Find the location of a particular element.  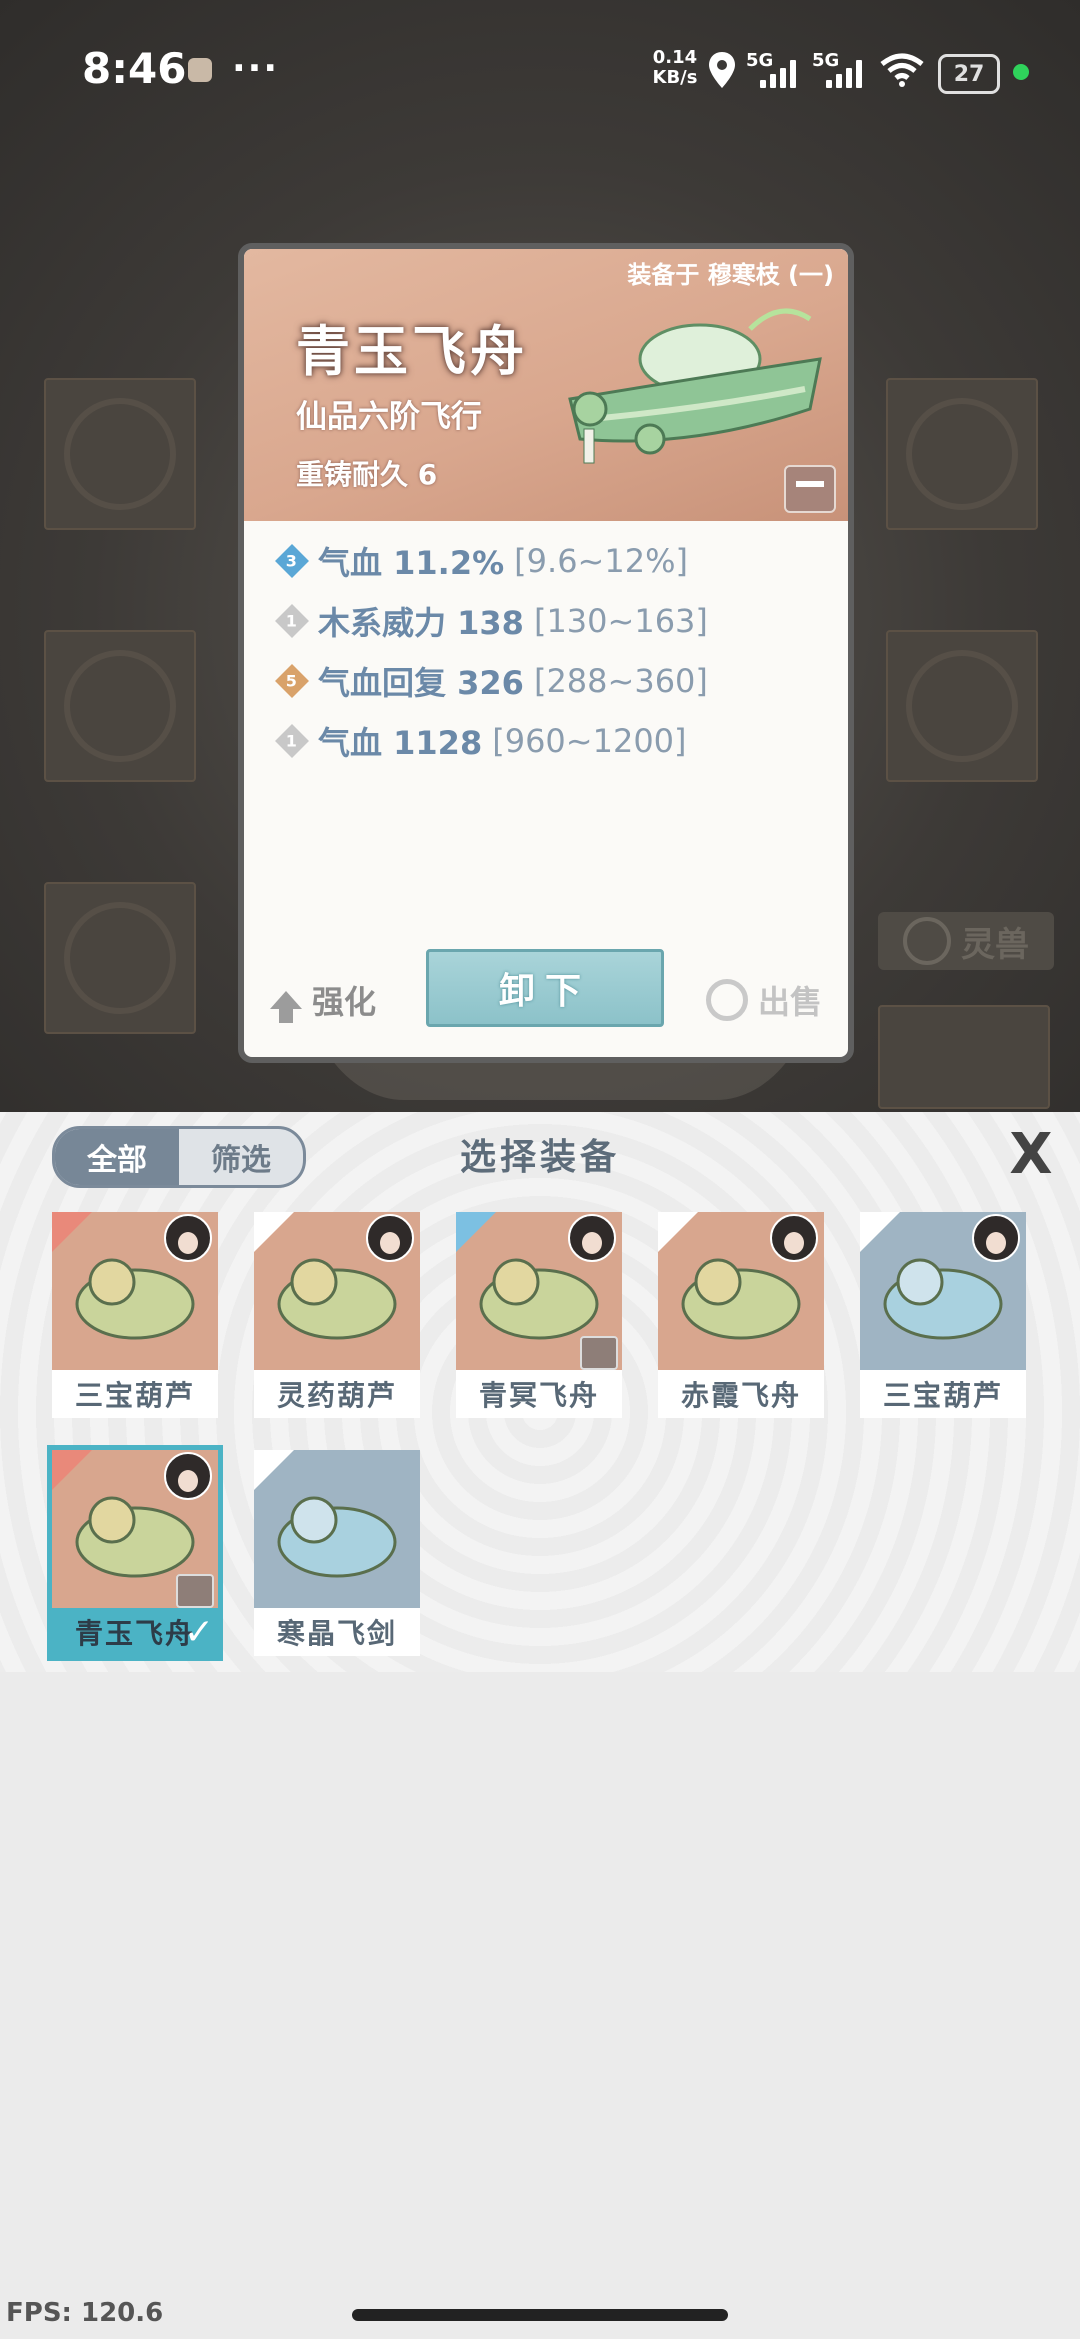

card-header: 装备于 穆寒枝 (一) 青玉飞舟 仙品六阶飞行 重铸耐久 6 is located at coordinates (546, 385).